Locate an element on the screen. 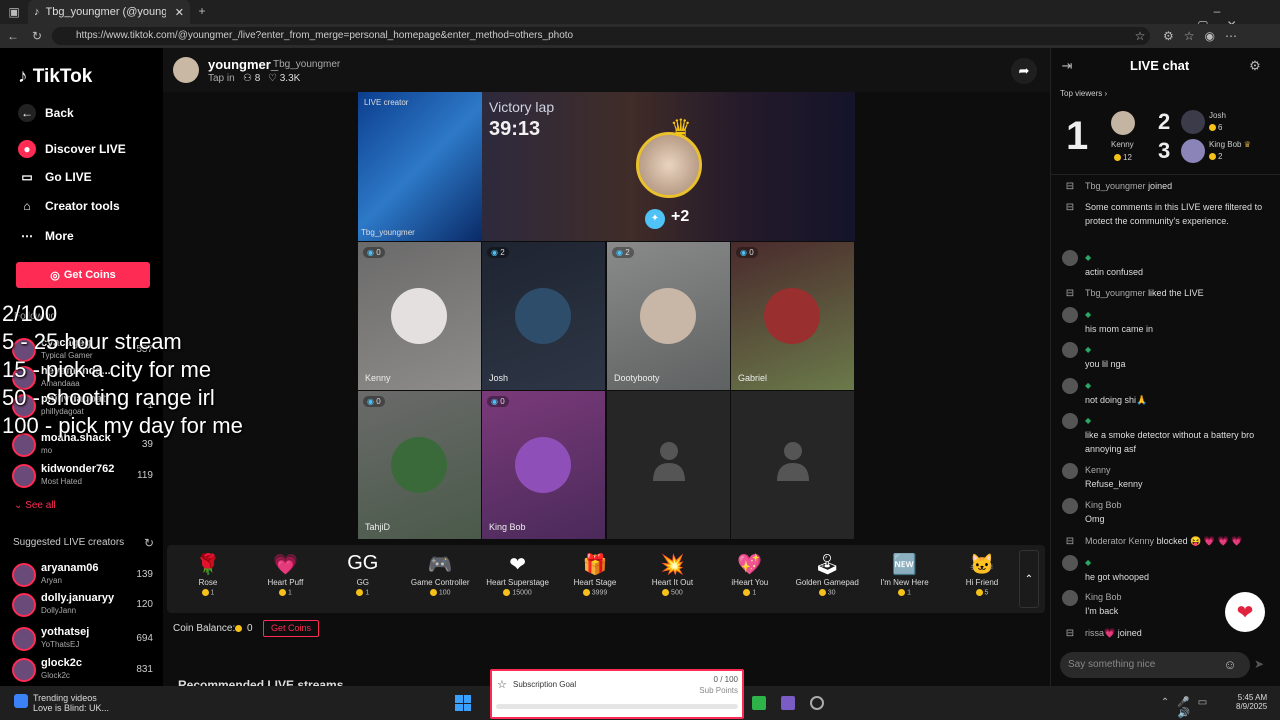  close-tab-icon: ✕ is located at coordinates (179, 12).